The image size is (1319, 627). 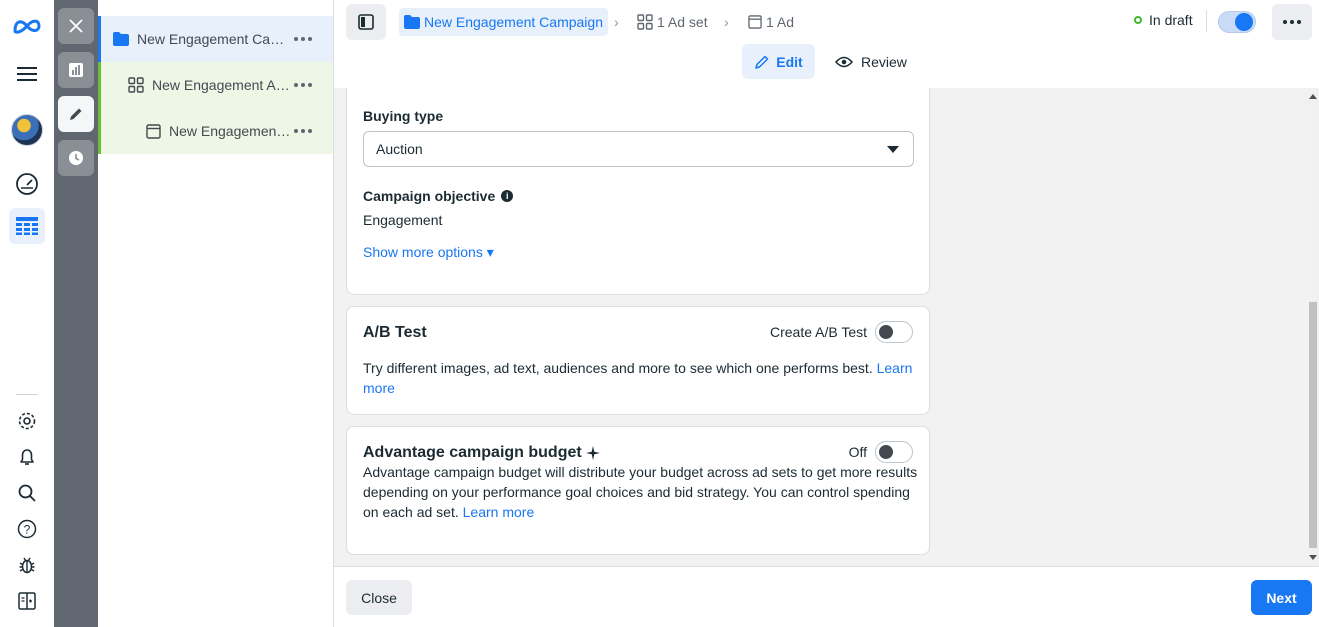 I want to click on chart-button, so click(x=76, y=70).